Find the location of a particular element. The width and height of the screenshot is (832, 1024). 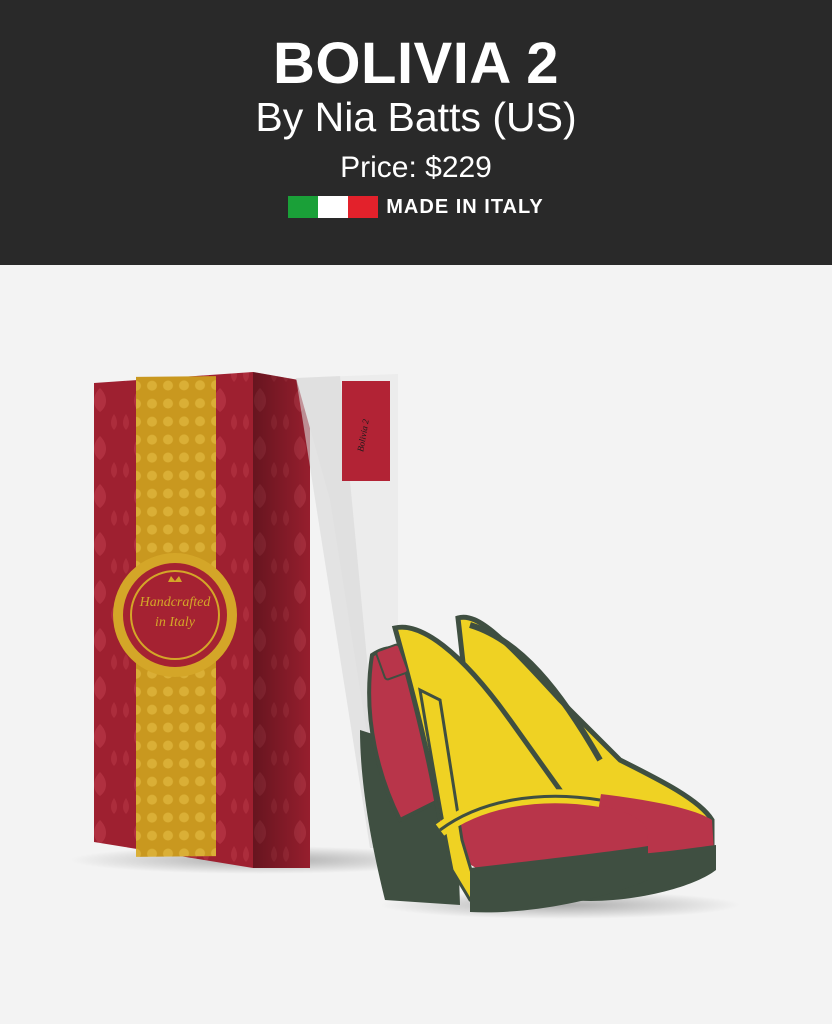

handcrafted-seal: Handcrafted in Italy is located at coordinates (175, 615).